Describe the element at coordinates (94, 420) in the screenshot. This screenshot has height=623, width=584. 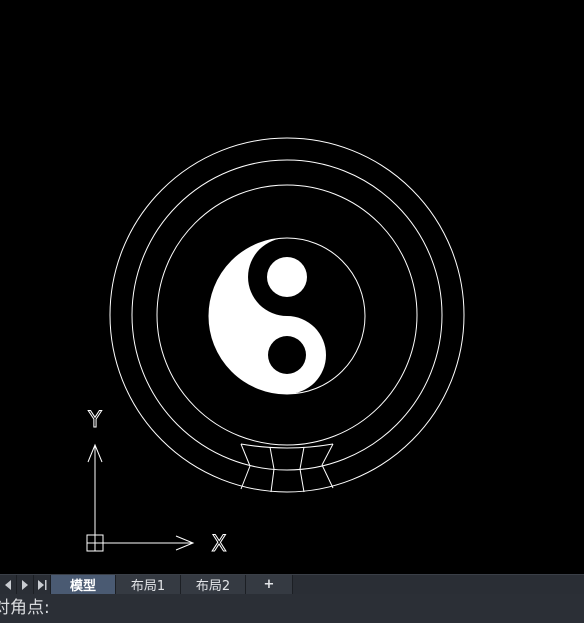
I see `ucs-y-label: Y` at that location.